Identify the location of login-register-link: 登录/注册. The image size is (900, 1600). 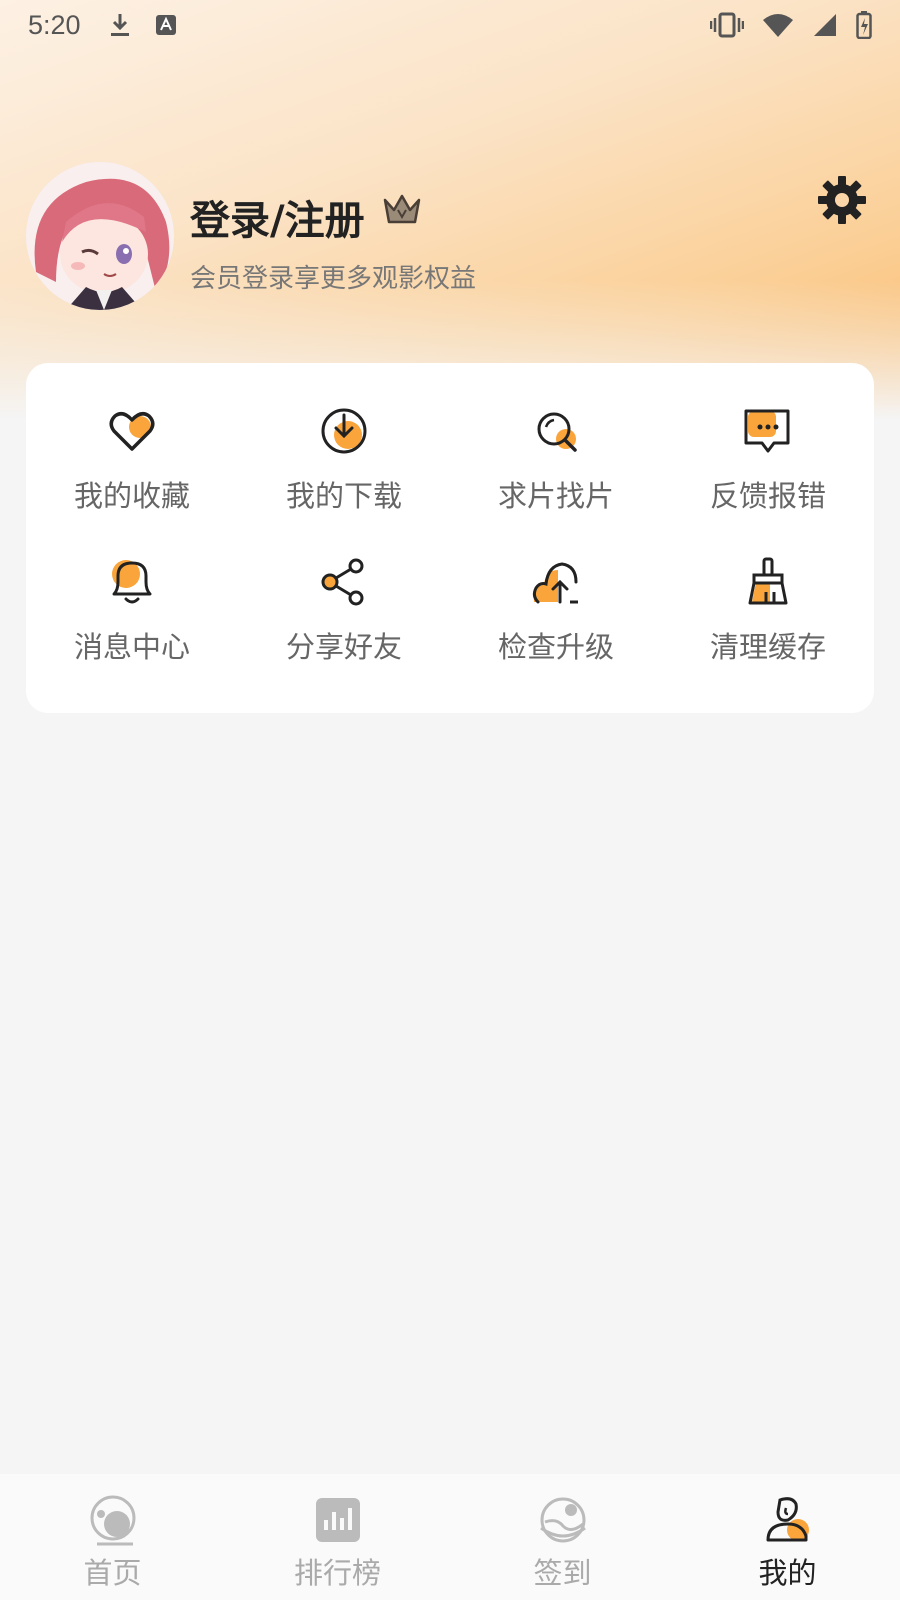
(277, 217).